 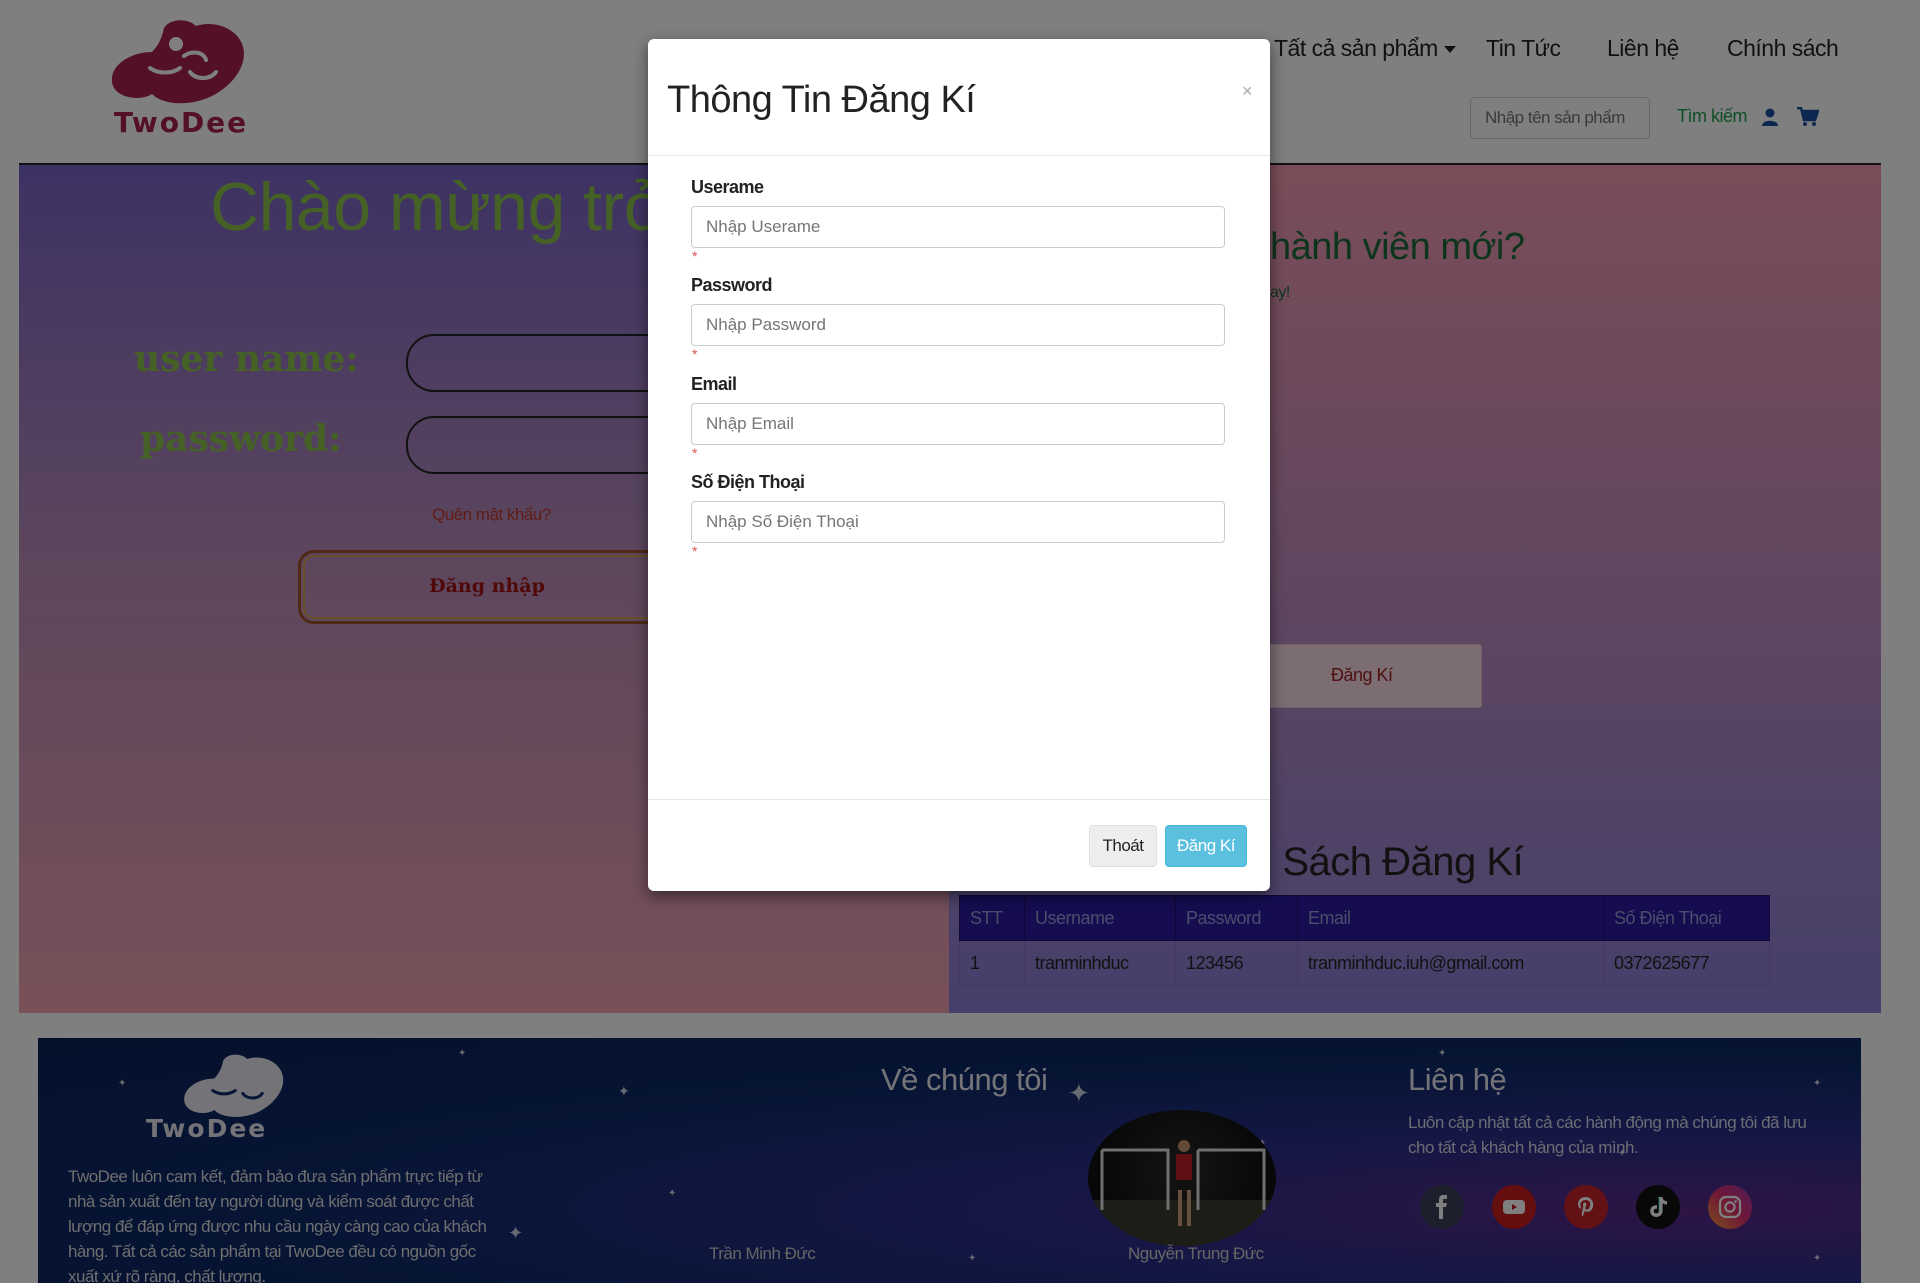 I want to click on close-icon: ×, so click(x=1247, y=91).